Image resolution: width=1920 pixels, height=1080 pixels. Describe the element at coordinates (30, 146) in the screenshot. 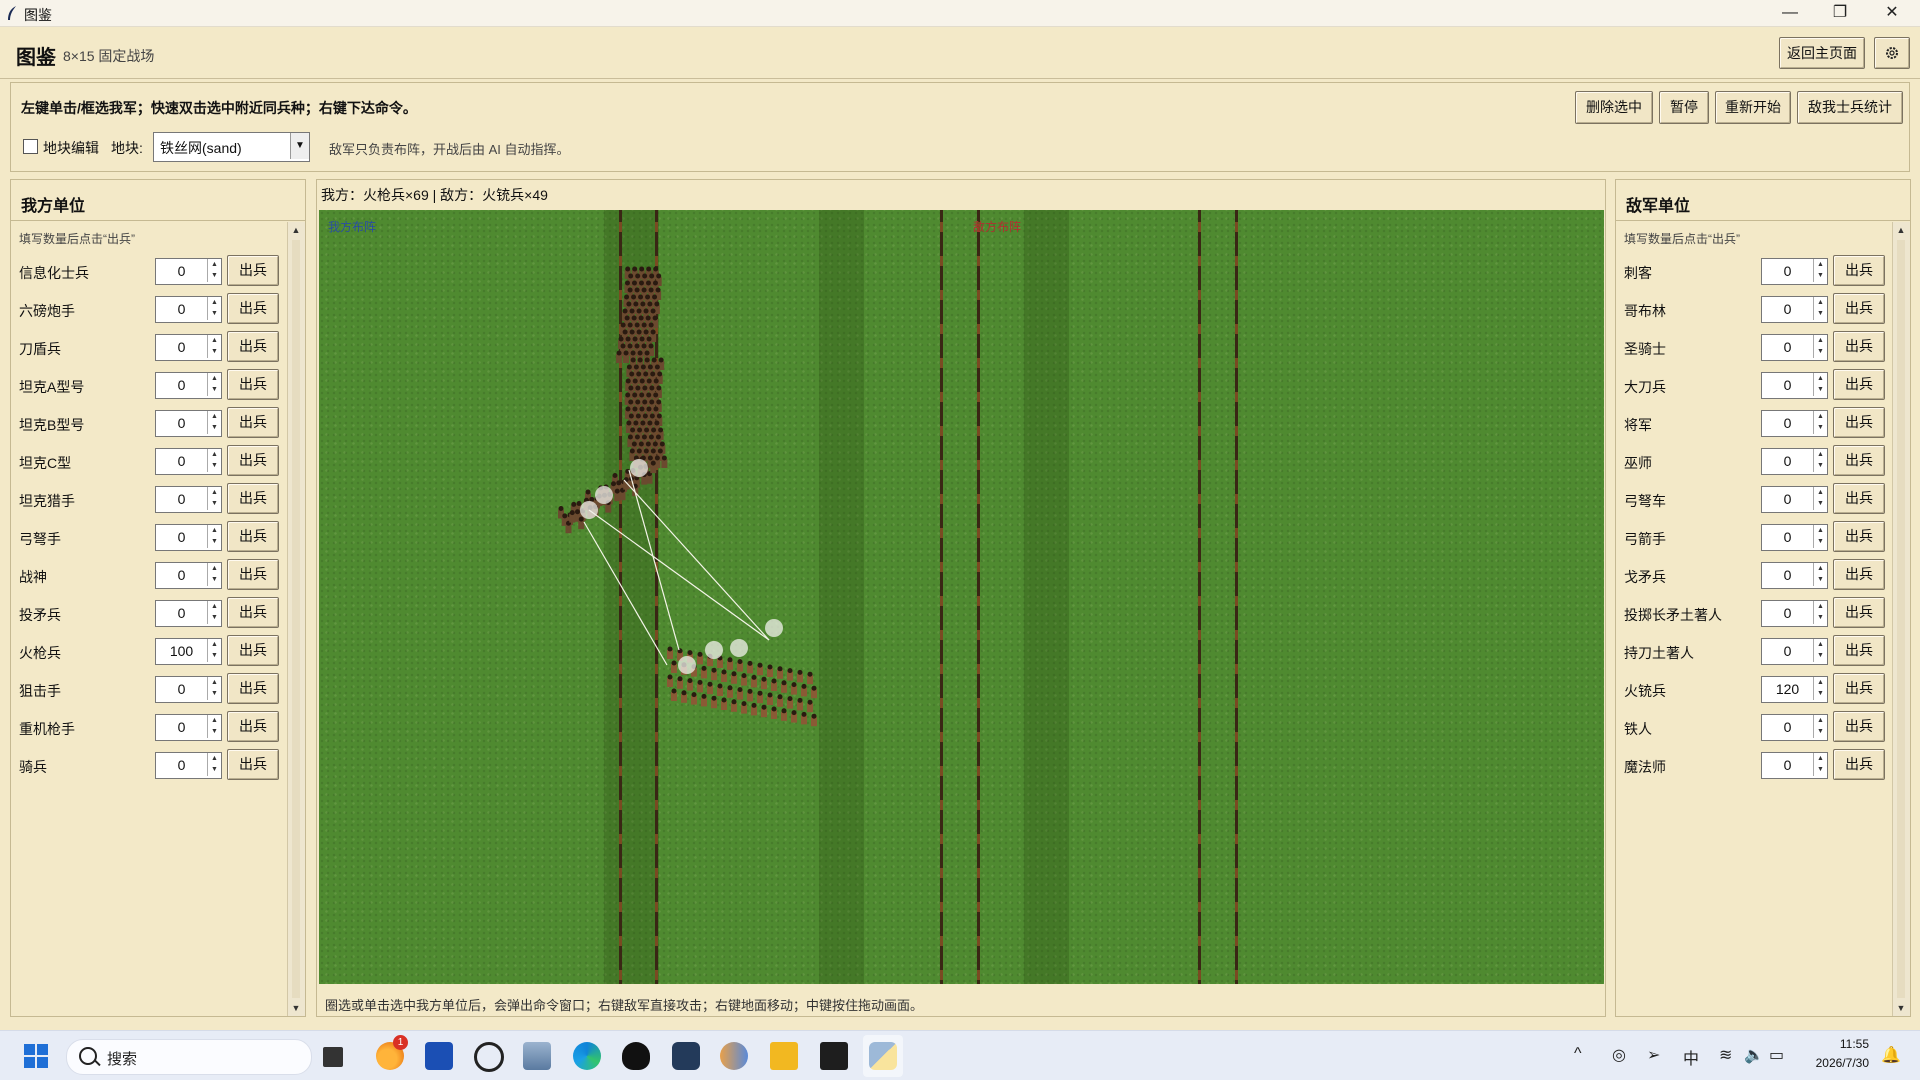

I see `tile-edit-checkbox` at that location.